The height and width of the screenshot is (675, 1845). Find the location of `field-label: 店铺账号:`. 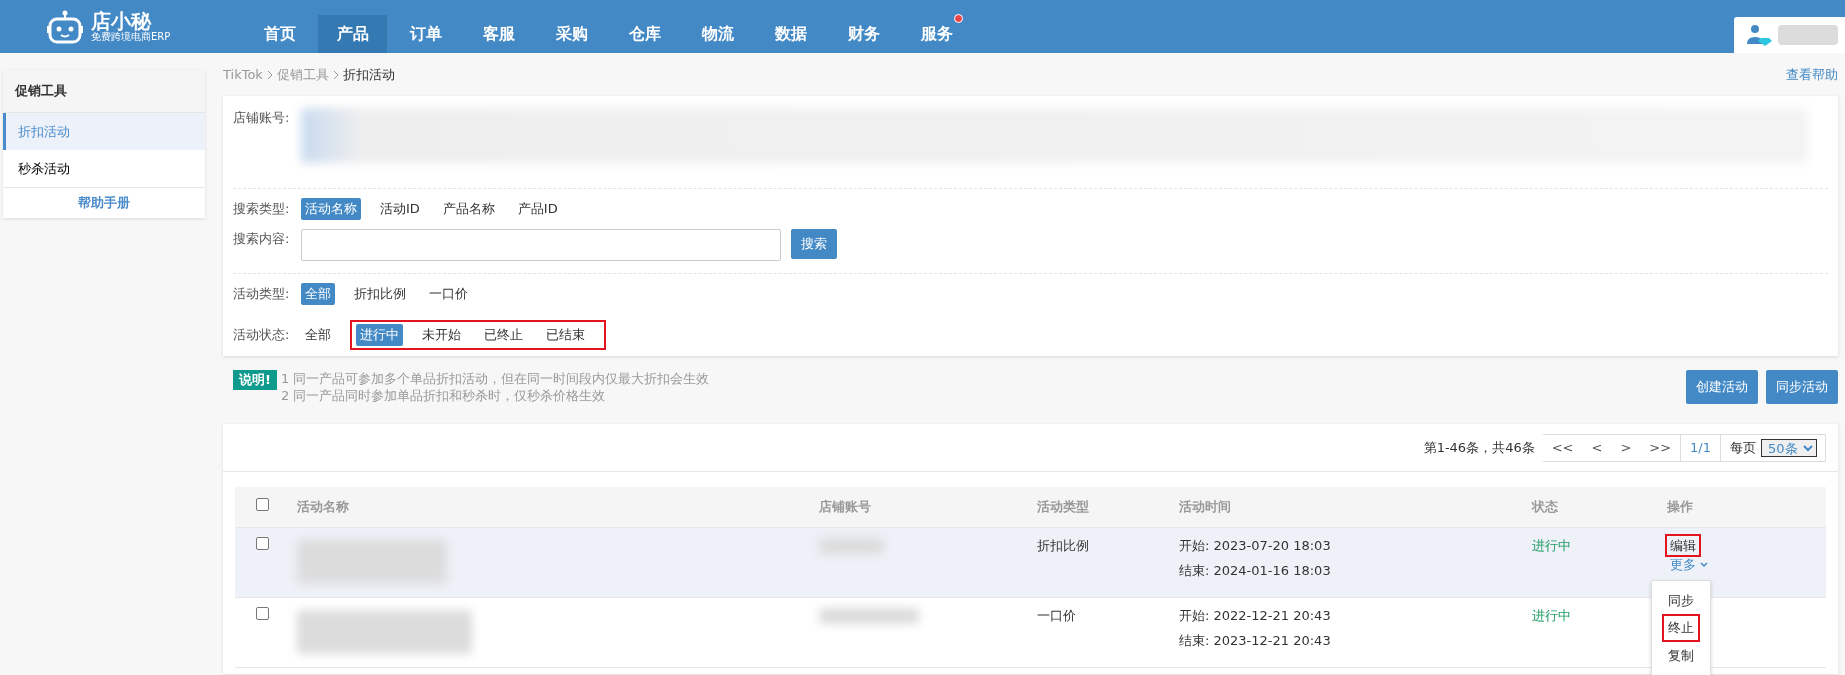

field-label: 店铺账号: is located at coordinates (262, 118).